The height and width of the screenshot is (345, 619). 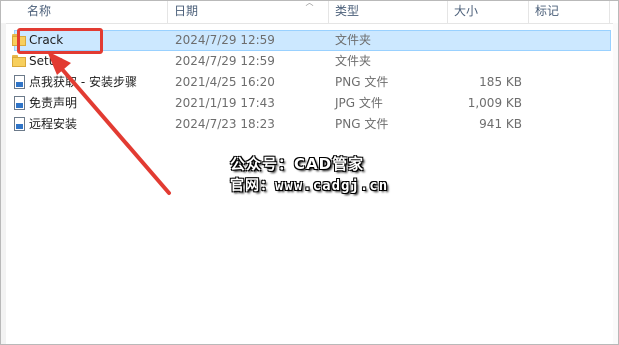 I want to click on watermark-line-wechat: 公众号：CAD管家, so click(x=297, y=164).